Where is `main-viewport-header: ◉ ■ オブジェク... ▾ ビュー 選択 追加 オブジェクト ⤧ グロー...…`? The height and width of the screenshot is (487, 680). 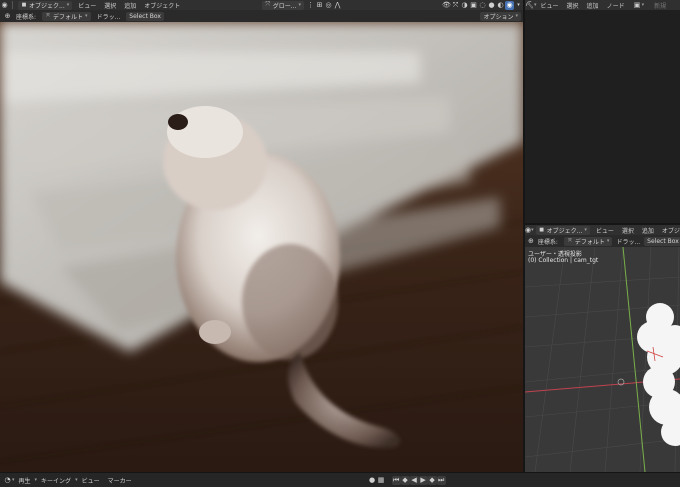 main-viewport-header: ◉ ■ オブジェク... ▾ ビュー 選択 追加 オブジェクト ⤧ グロー...… is located at coordinates (261, 5).